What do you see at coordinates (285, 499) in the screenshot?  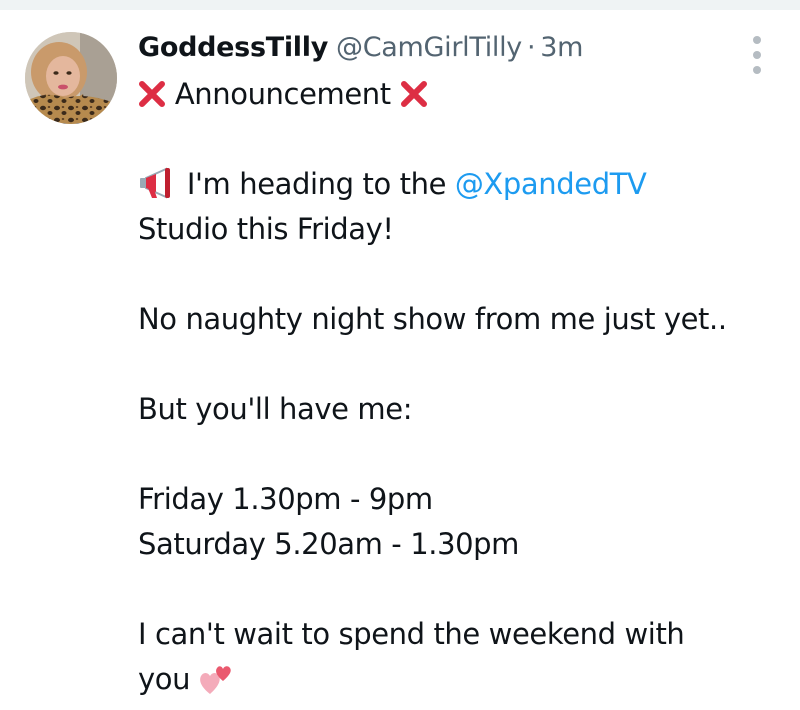 I see `tweet-line-5: Friday 1.30pm - 9pm` at bounding box center [285, 499].